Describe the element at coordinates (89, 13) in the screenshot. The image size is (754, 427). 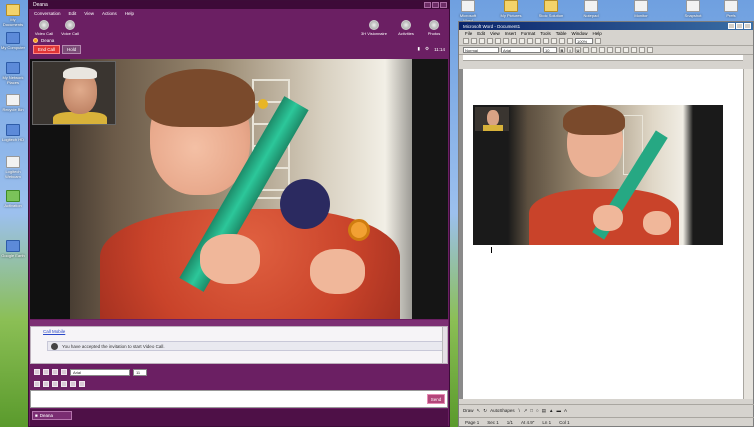
I see `menu-view: View` at that location.